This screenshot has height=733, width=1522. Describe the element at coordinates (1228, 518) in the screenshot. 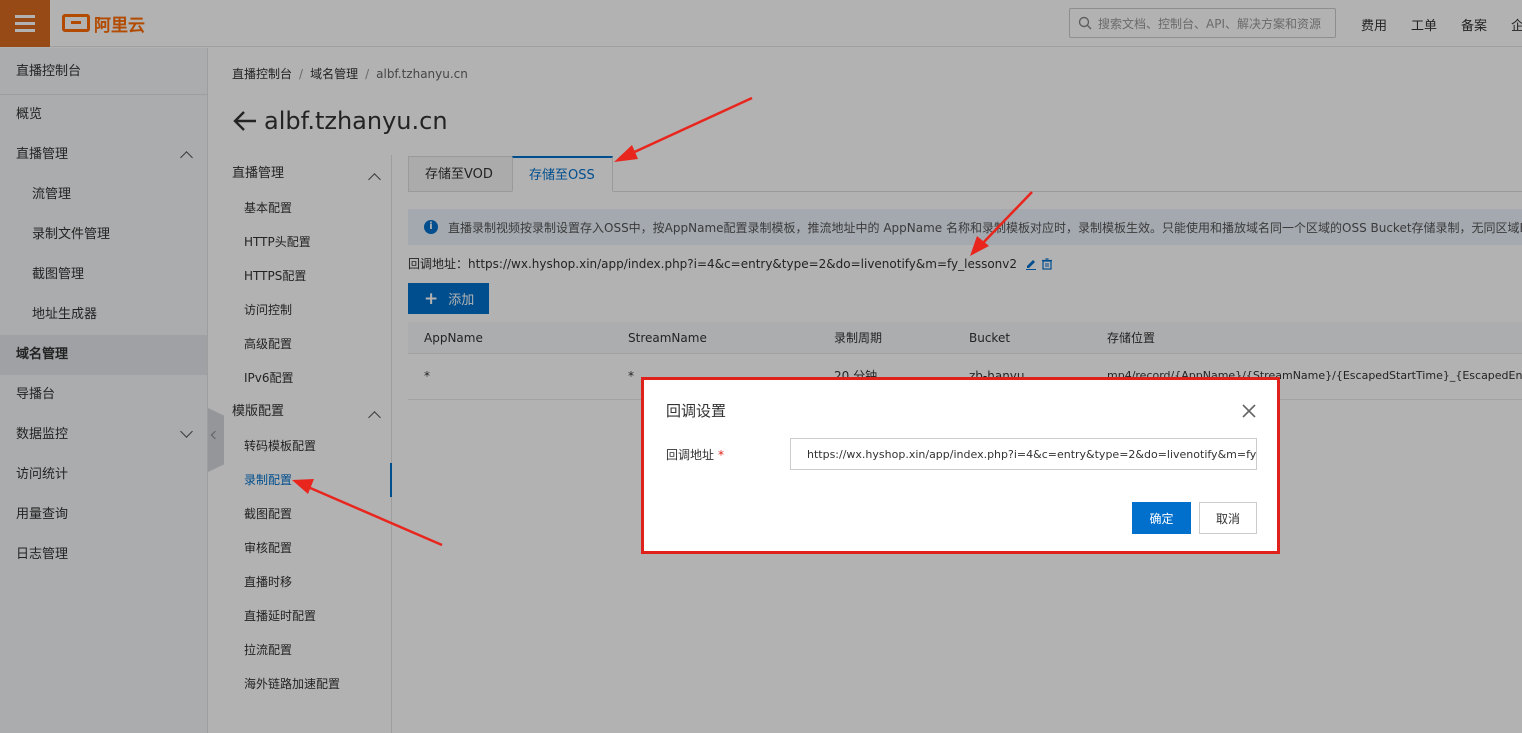

I see `cancel-button: 取消` at that location.